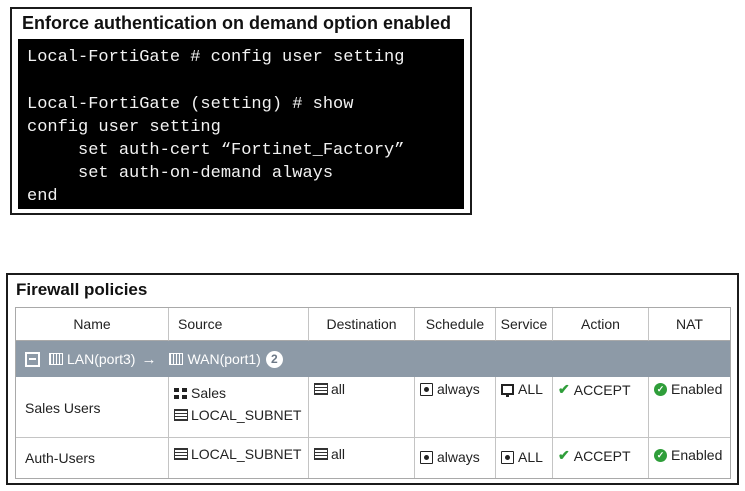 Image resolution: width=745 pixels, height=491 pixels. Describe the element at coordinates (82, 289) in the screenshot. I see `firewall-policies-title: Firewall policies` at that location.